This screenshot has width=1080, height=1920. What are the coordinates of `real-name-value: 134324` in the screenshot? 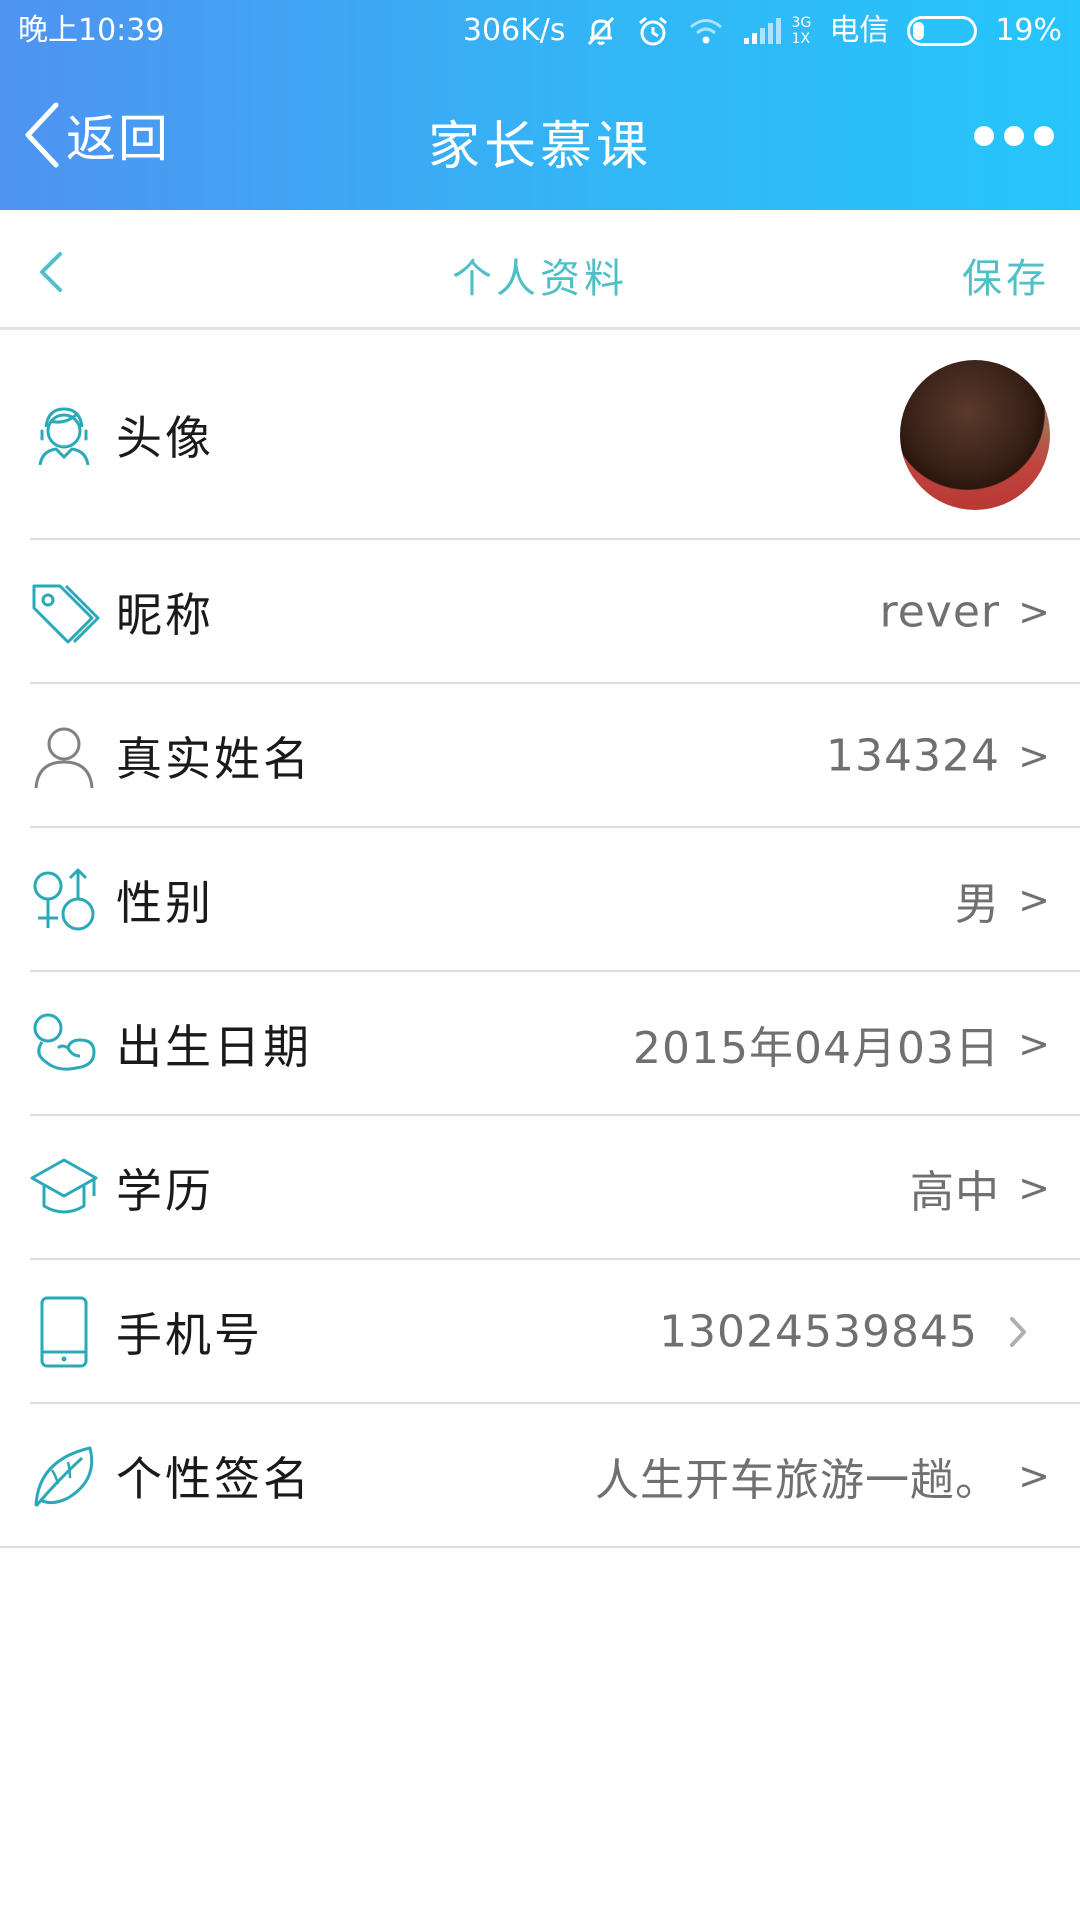 It's located at (913, 756).